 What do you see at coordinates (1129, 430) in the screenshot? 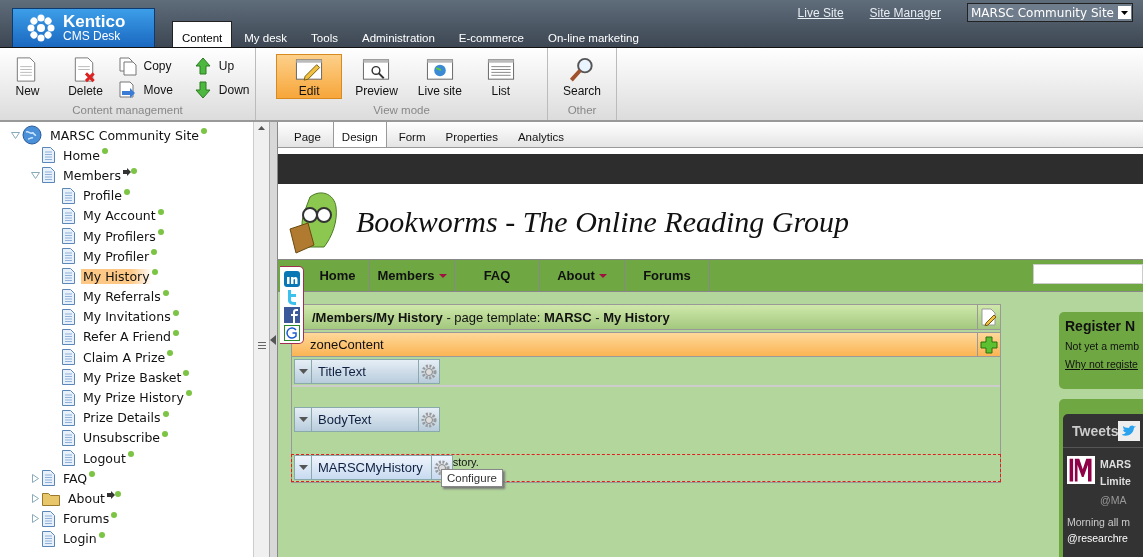
I see `follow-button` at bounding box center [1129, 430].